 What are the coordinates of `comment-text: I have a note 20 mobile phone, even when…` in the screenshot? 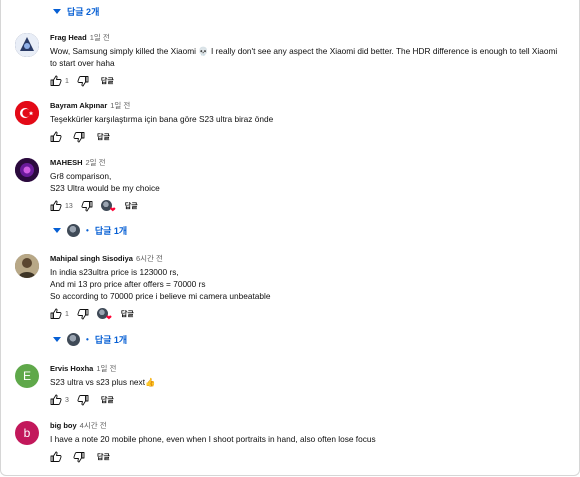 It's located at (310, 439).